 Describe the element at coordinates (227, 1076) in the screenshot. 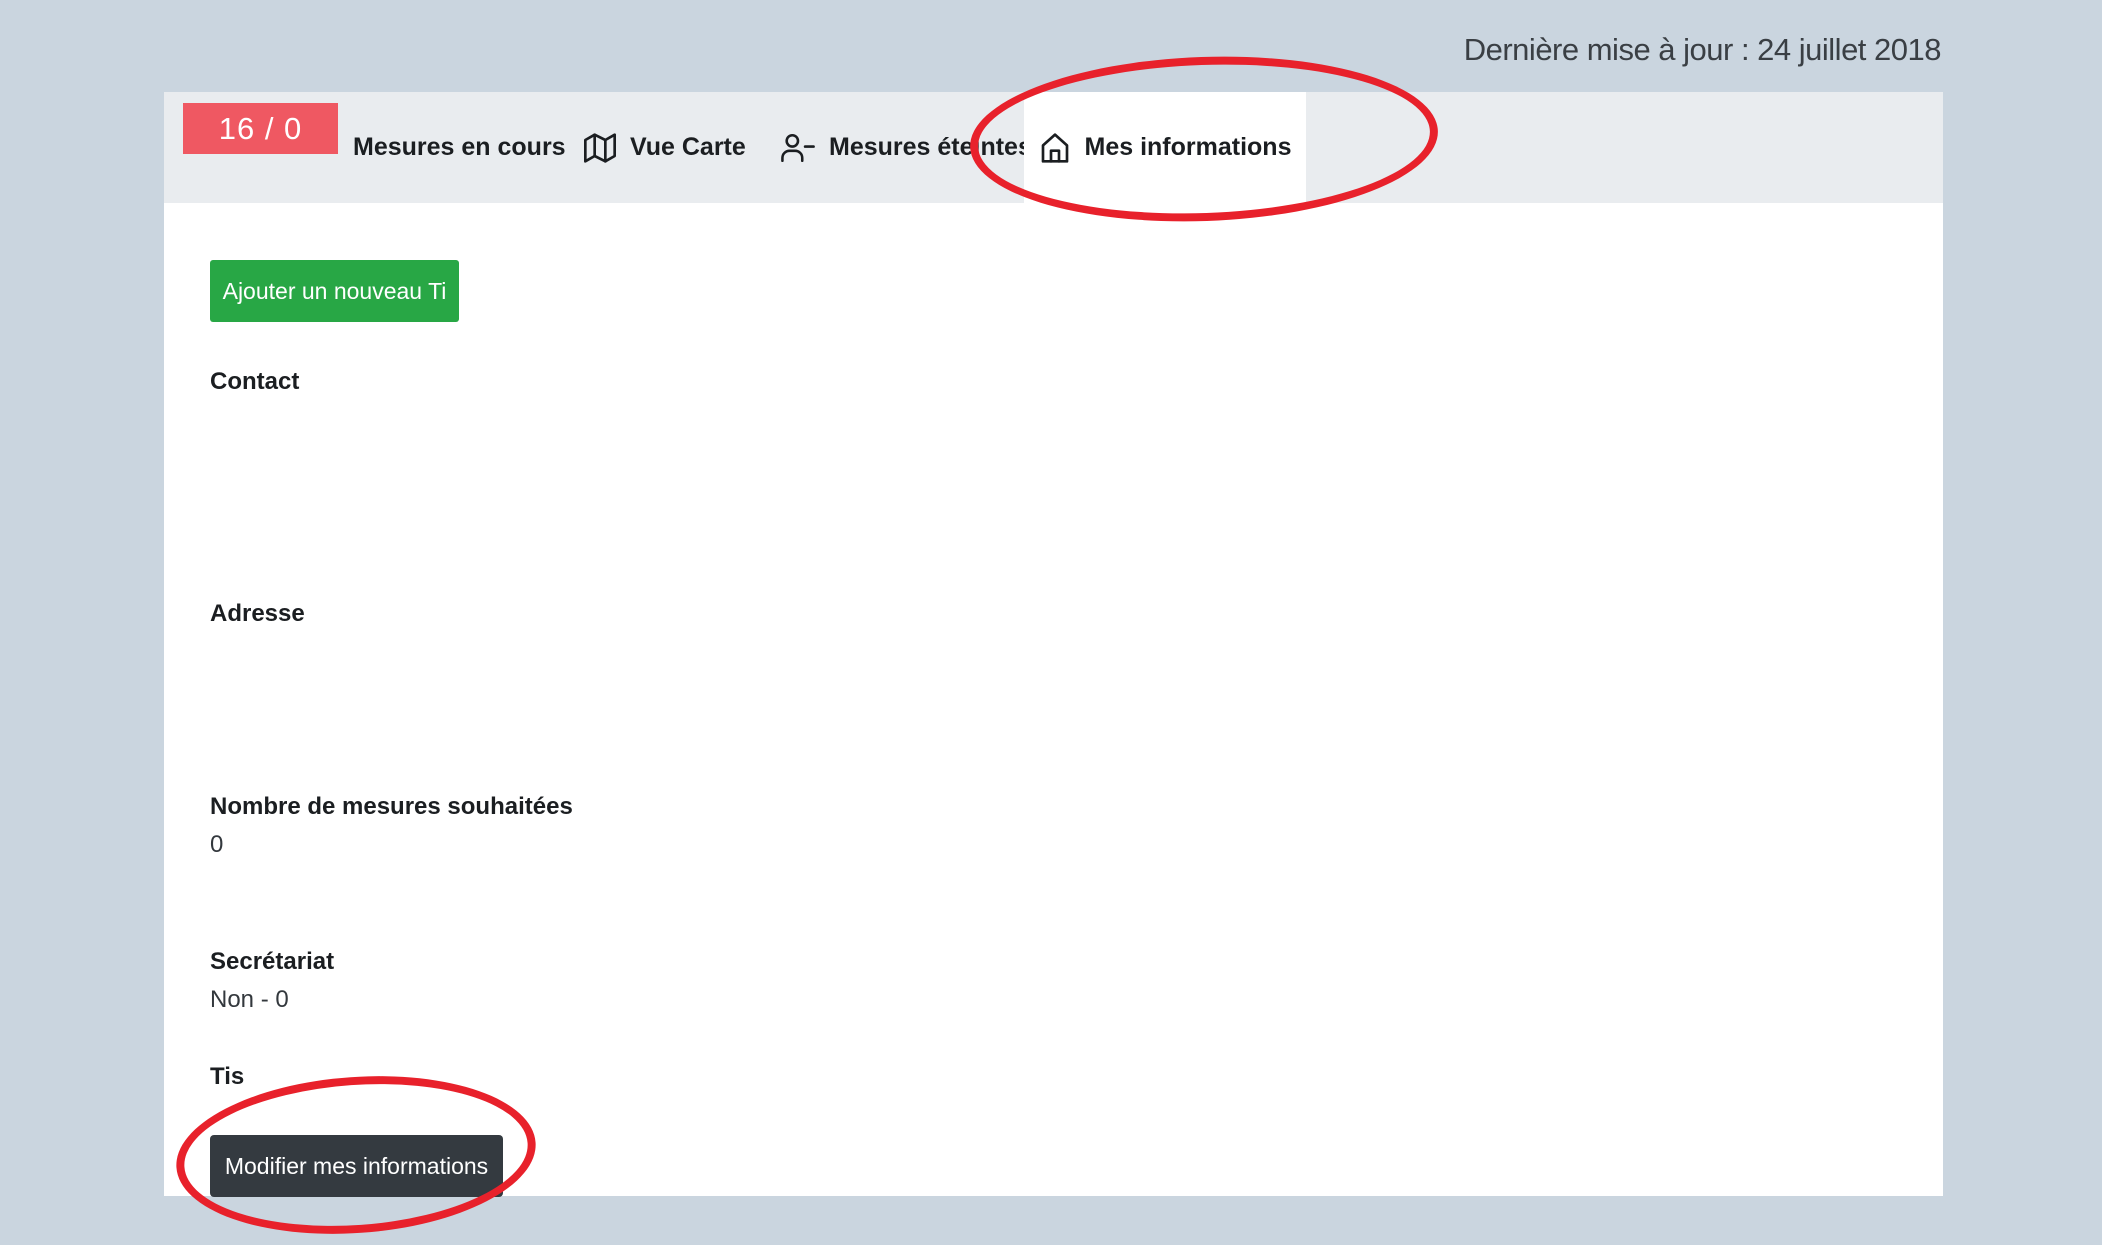

I see `tis-label: Tis` at that location.